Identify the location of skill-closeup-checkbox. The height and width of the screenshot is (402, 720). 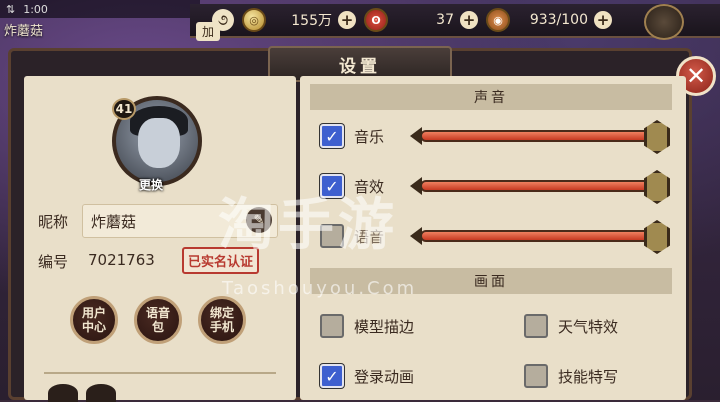
(536, 376).